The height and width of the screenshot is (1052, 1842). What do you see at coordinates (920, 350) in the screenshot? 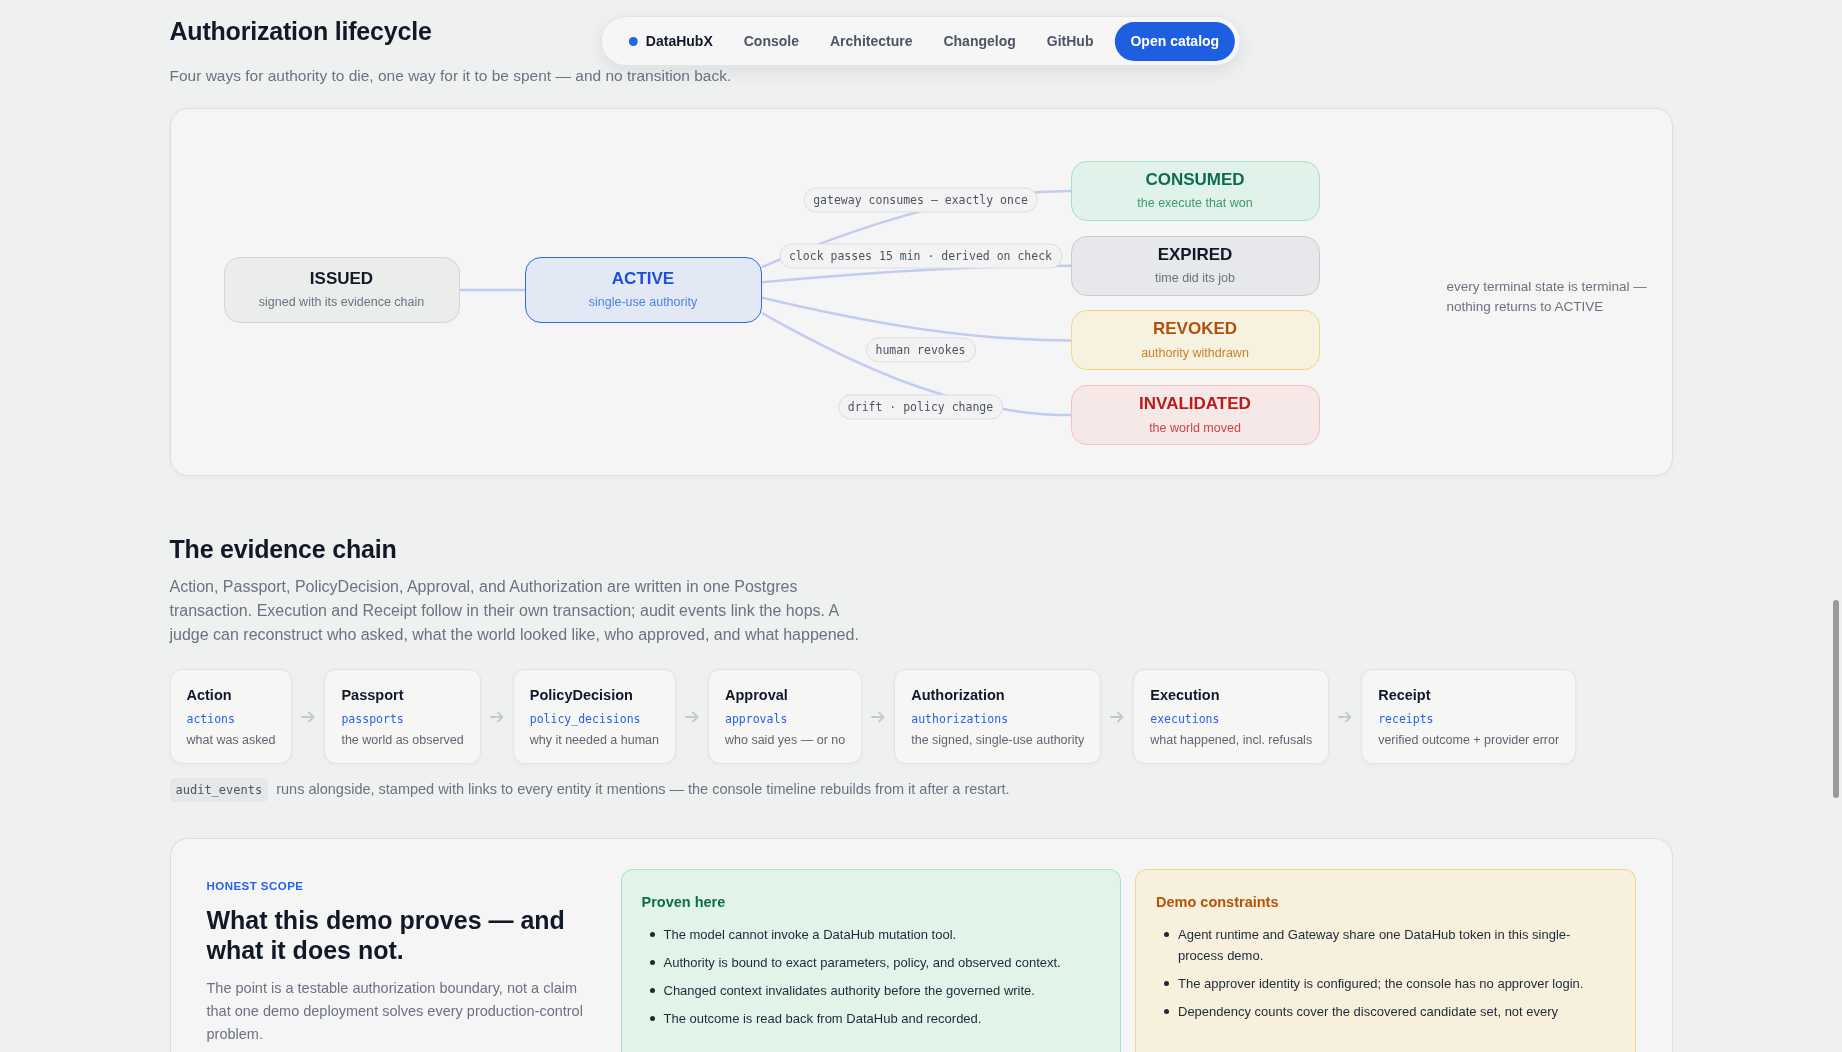
I see `transition-label: human revokes` at bounding box center [920, 350].